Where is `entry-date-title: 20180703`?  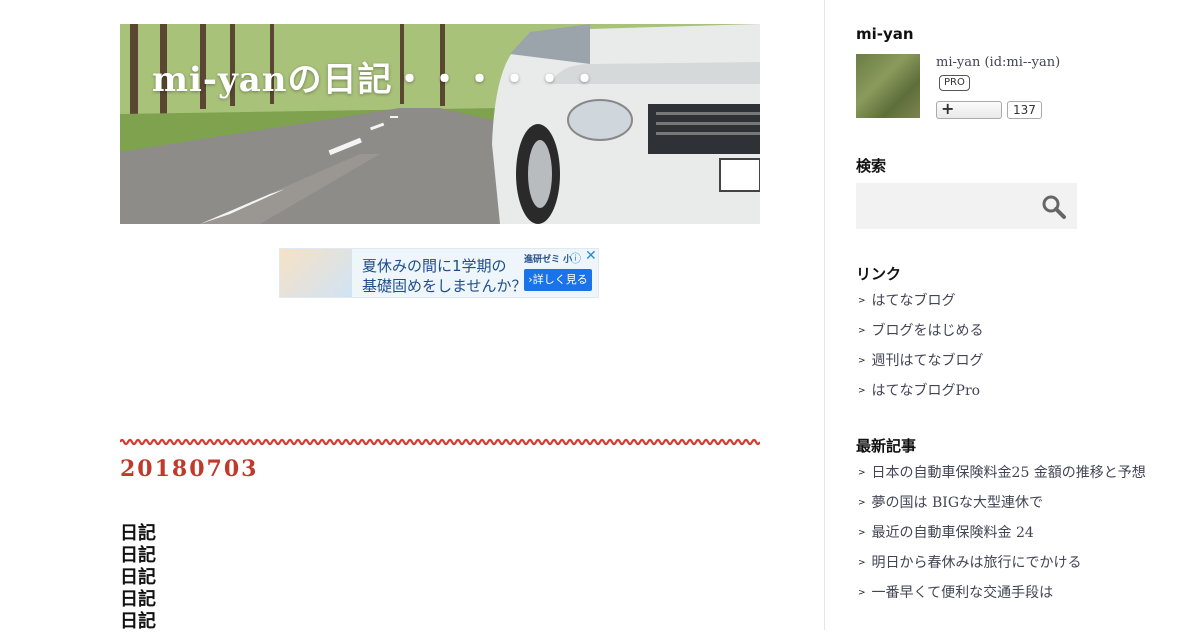
entry-date-title: 20180703 is located at coordinates (189, 469).